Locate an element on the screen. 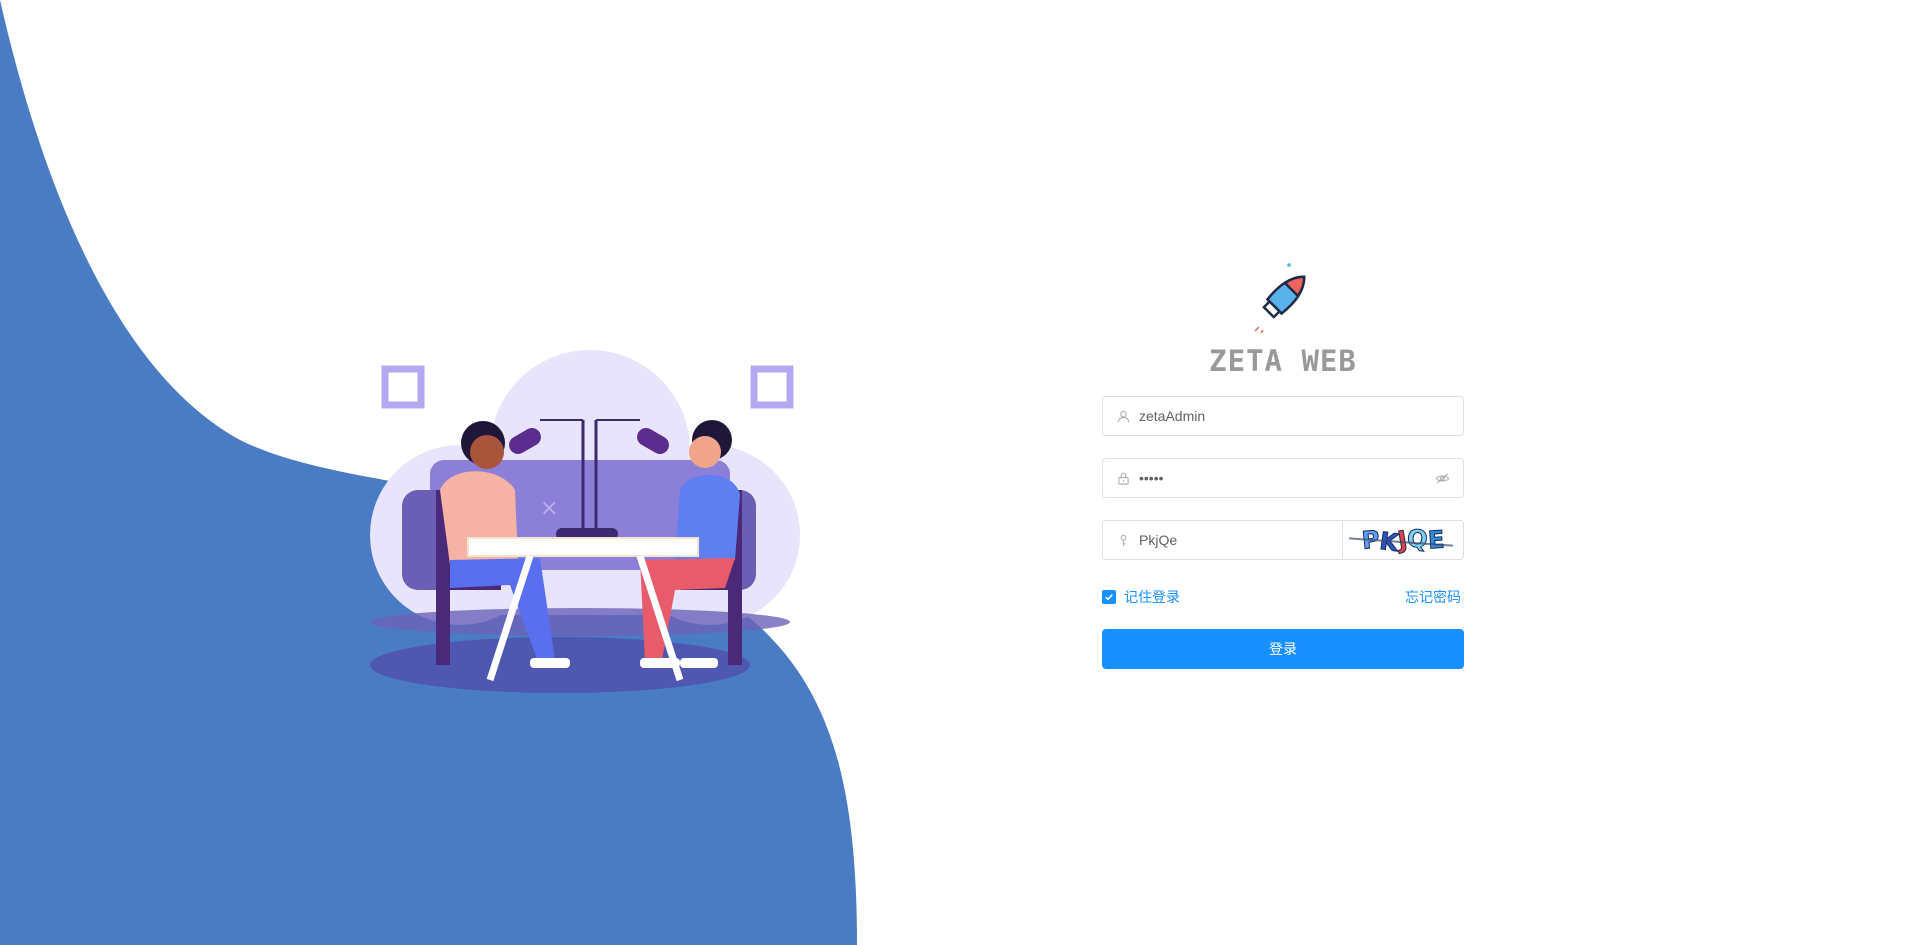 The height and width of the screenshot is (945, 1920). captcha-char: Q is located at coordinates (1417, 539).